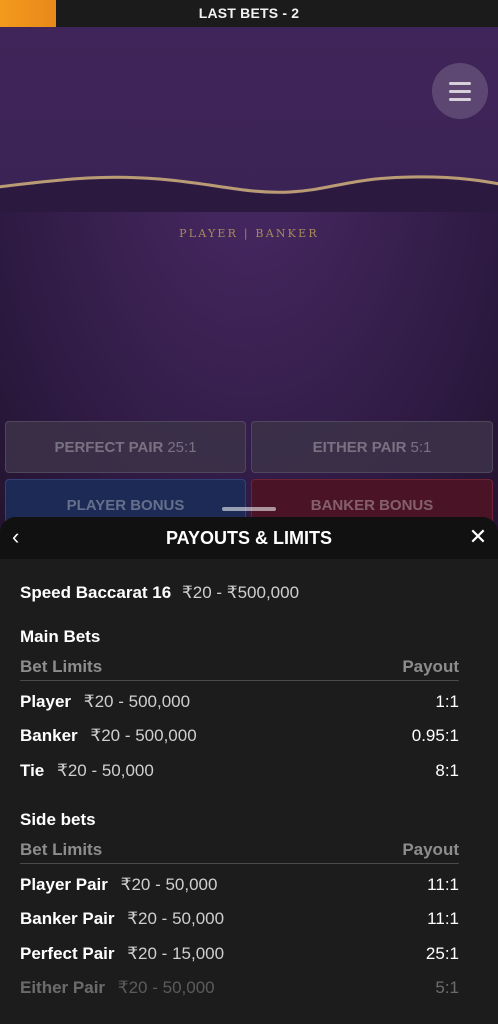 This screenshot has width=498, height=1024. I want to click on menu-button, so click(460, 91).